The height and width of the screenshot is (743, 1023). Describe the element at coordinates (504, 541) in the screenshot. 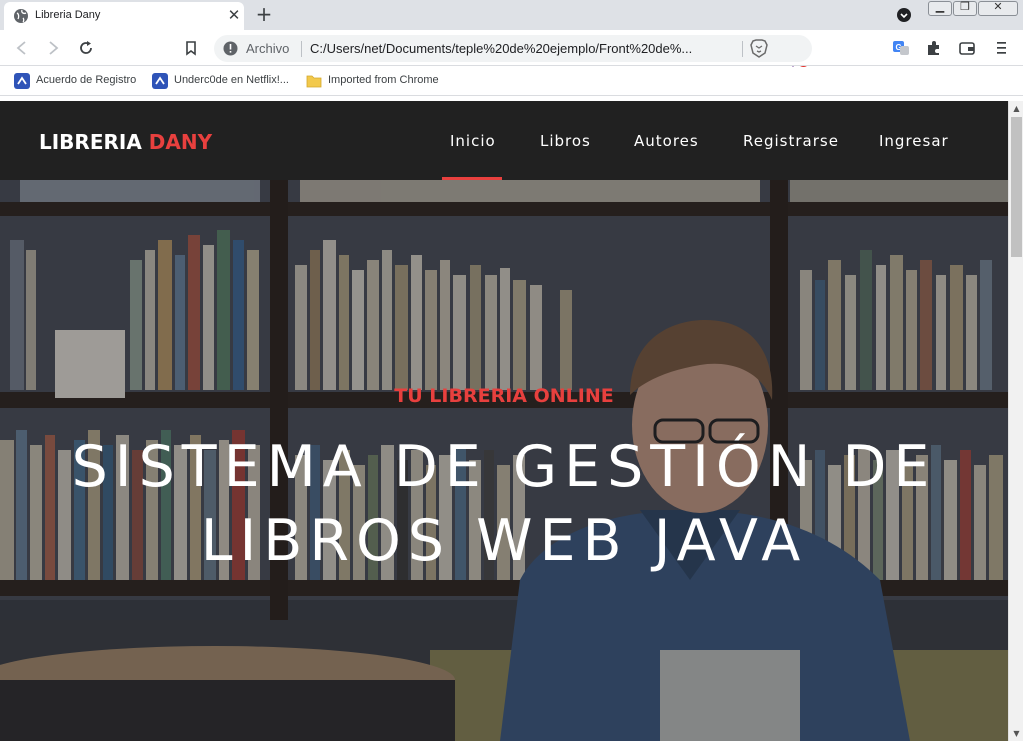

I see `hero-title-line: LIBROS WEB JAVA` at that location.